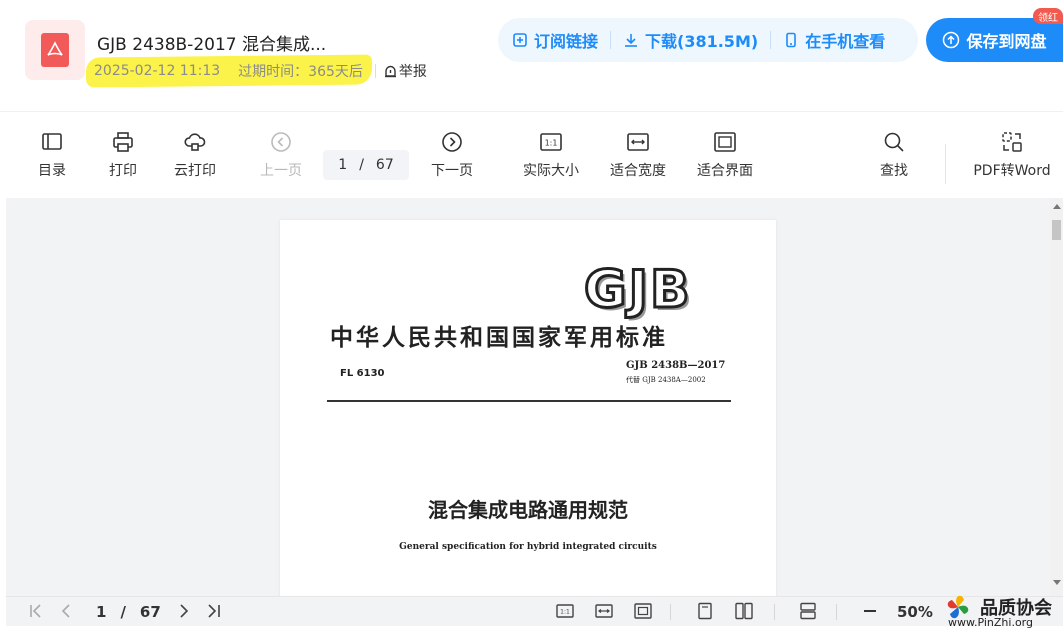 Image resolution: width=1063 pixels, height=632 pixels. What do you see at coordinates (638, 142) in the screenshot?
I see `fit-width-icon` at bounding box center [638, 142].